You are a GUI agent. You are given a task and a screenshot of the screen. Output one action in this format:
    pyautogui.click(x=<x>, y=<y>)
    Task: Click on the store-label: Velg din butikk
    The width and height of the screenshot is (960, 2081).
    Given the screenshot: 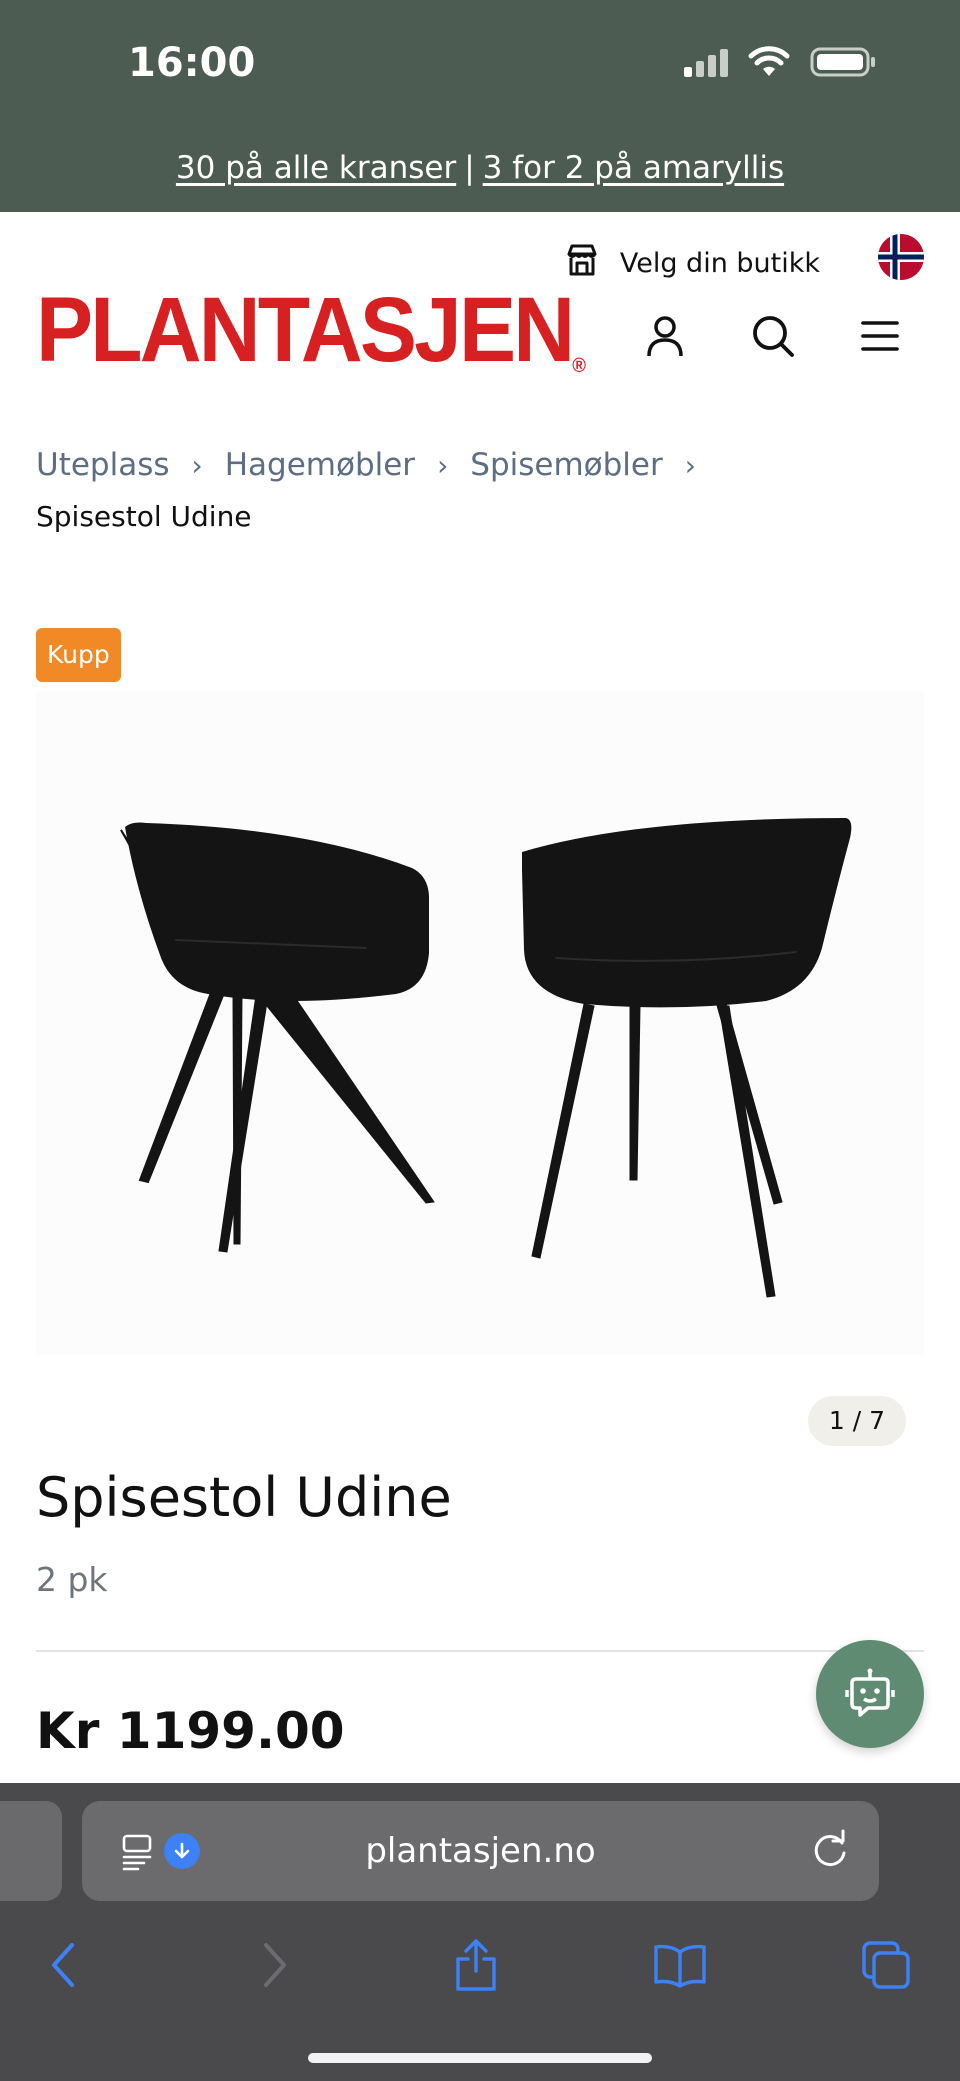 What is the action you would take?
    pyautogui.click(x=719, y=263)
    